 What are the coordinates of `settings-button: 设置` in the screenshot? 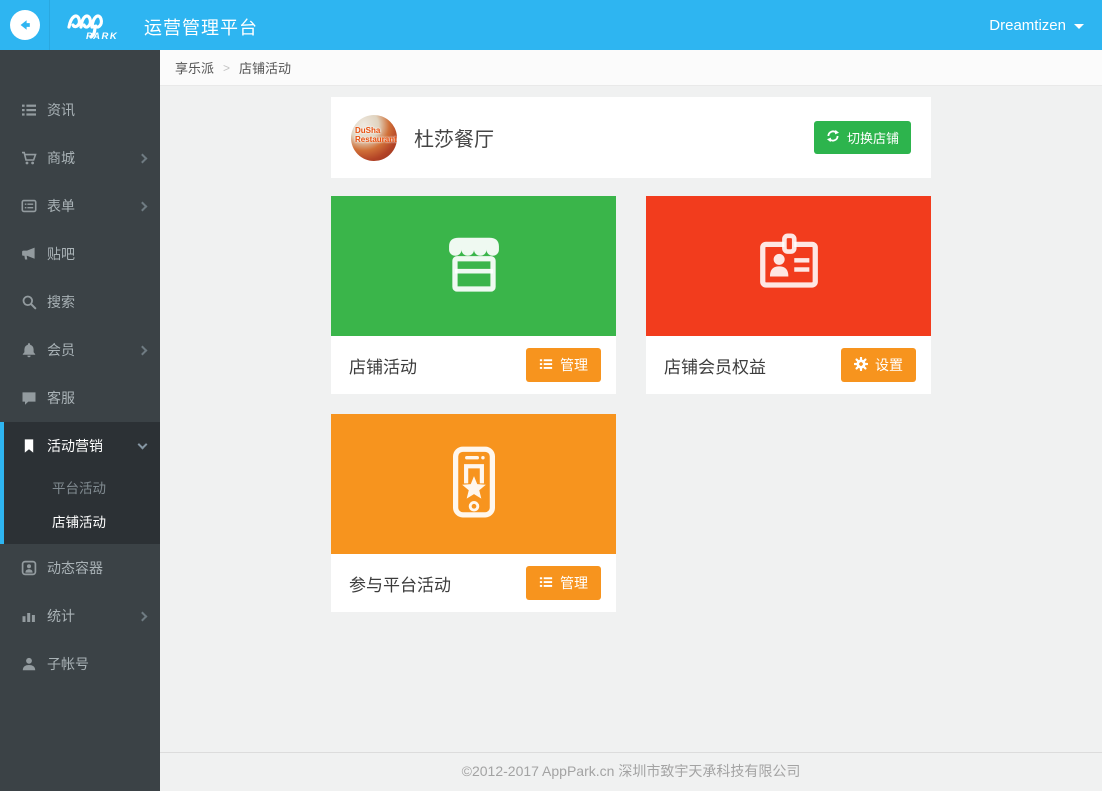 It's located at (878, 365).